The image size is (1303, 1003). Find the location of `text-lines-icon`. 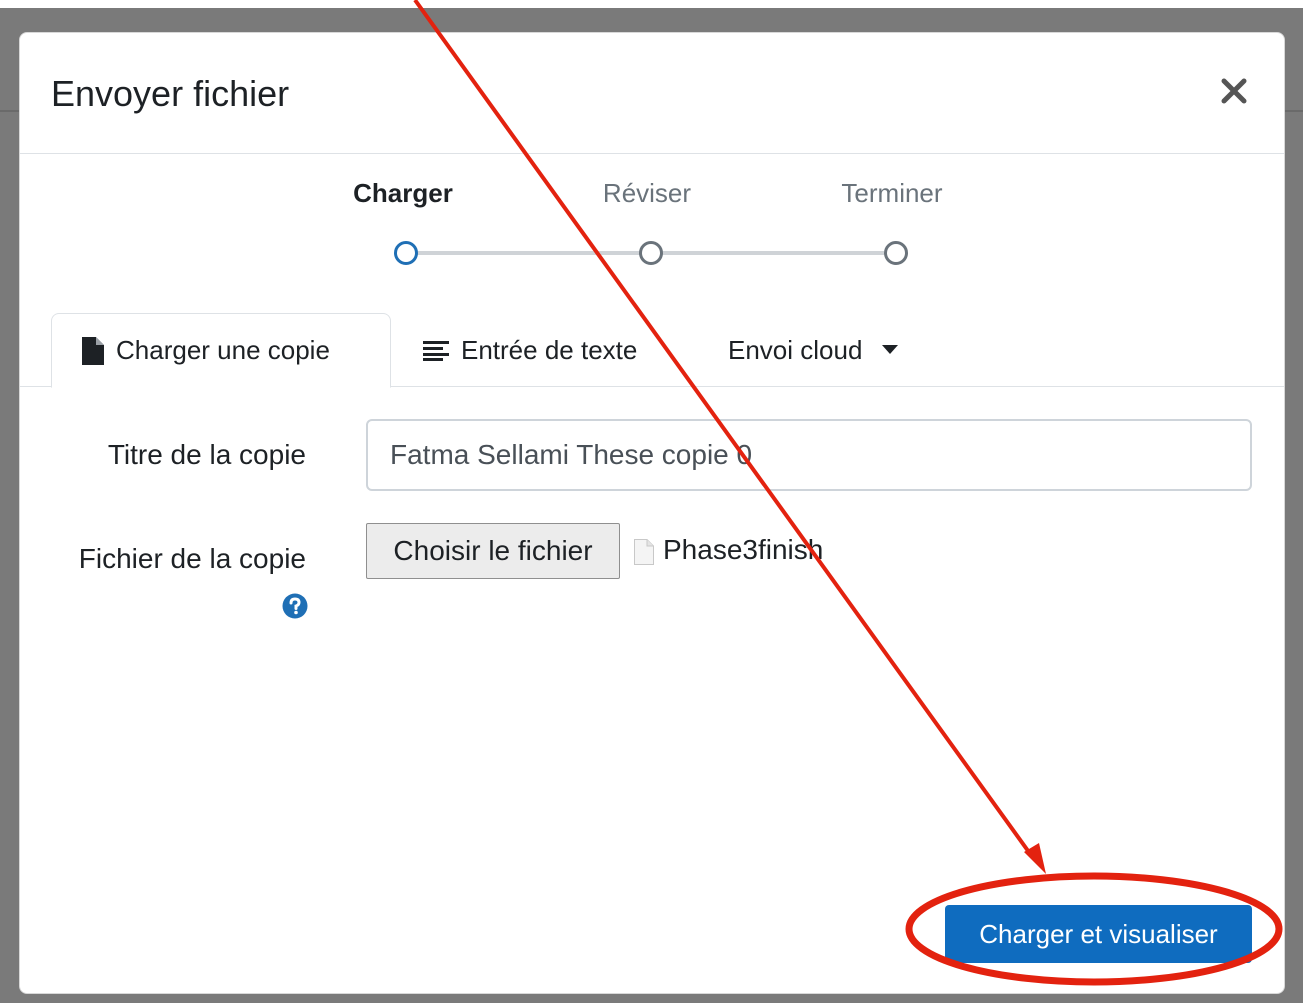

text-lines-icon is located at coordinates (436, 351).